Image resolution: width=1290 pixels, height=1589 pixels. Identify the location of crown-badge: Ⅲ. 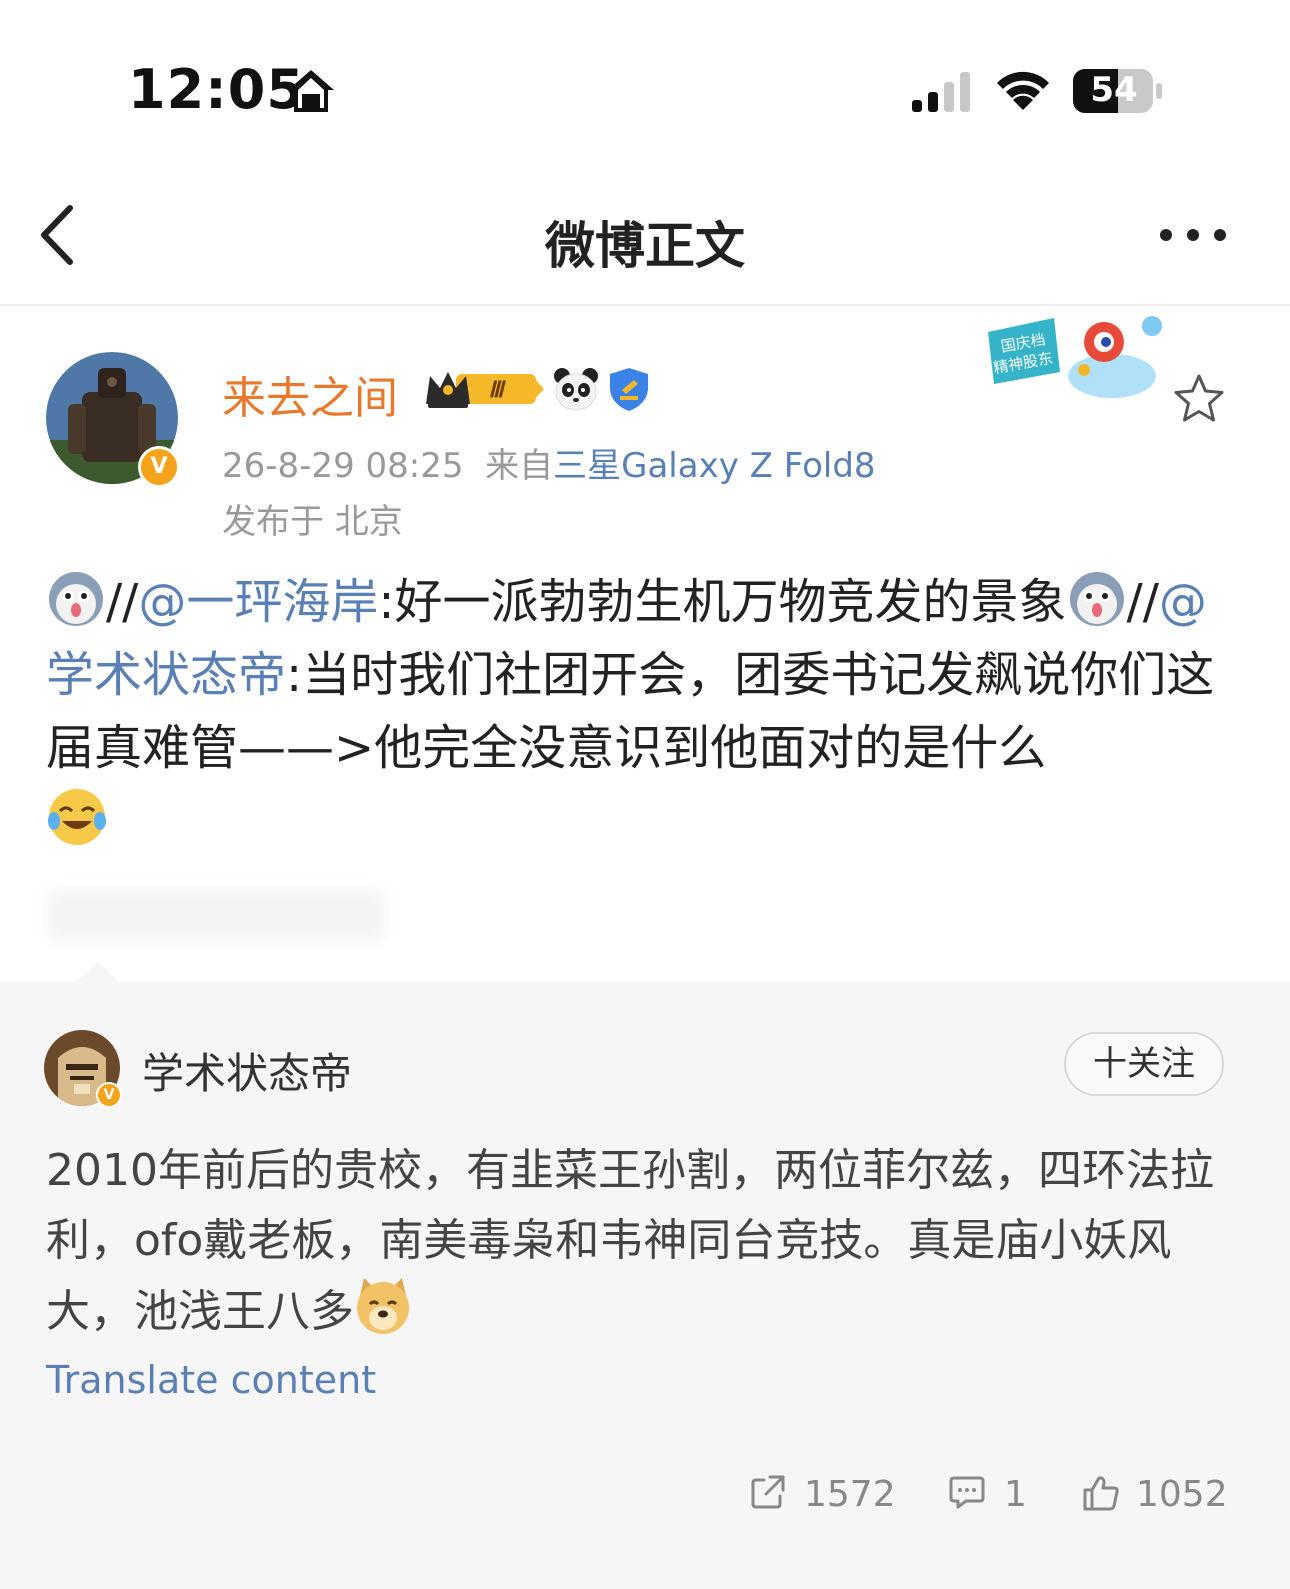
(484, 389).